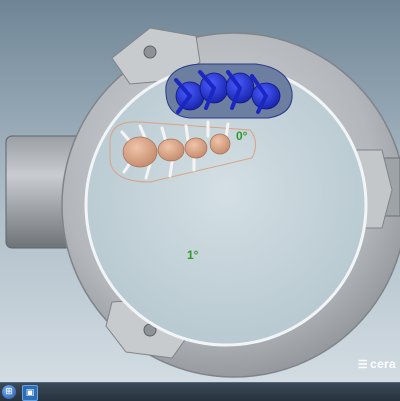 This screenshot has height=401, width=400. I want to click on logo-text: cera, so click(383, 364).